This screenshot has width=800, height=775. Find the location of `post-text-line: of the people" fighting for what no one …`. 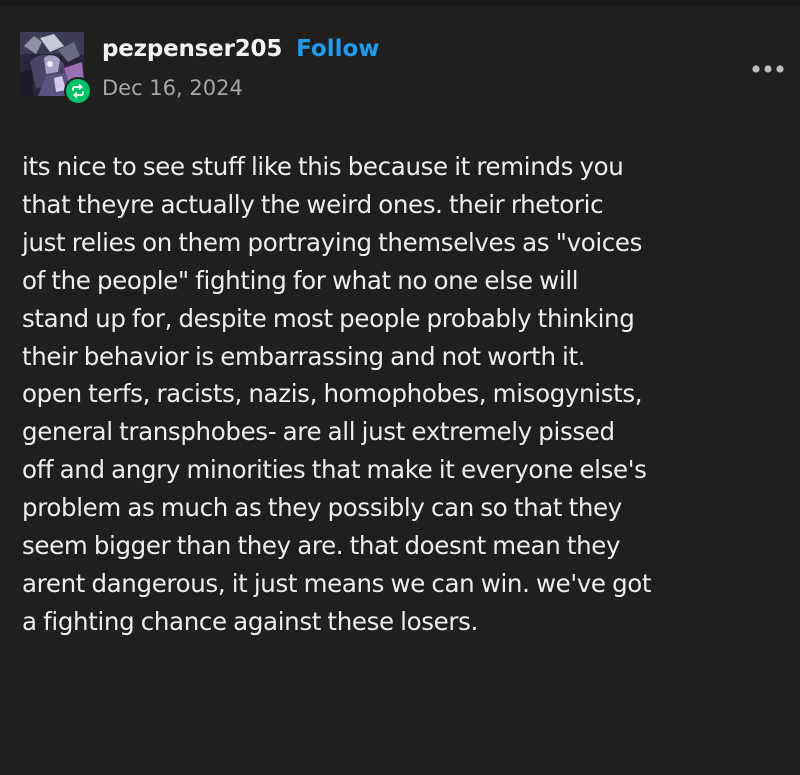

post-text-line: of the people" fighting for what no one … is located at coordinates (300, 280).